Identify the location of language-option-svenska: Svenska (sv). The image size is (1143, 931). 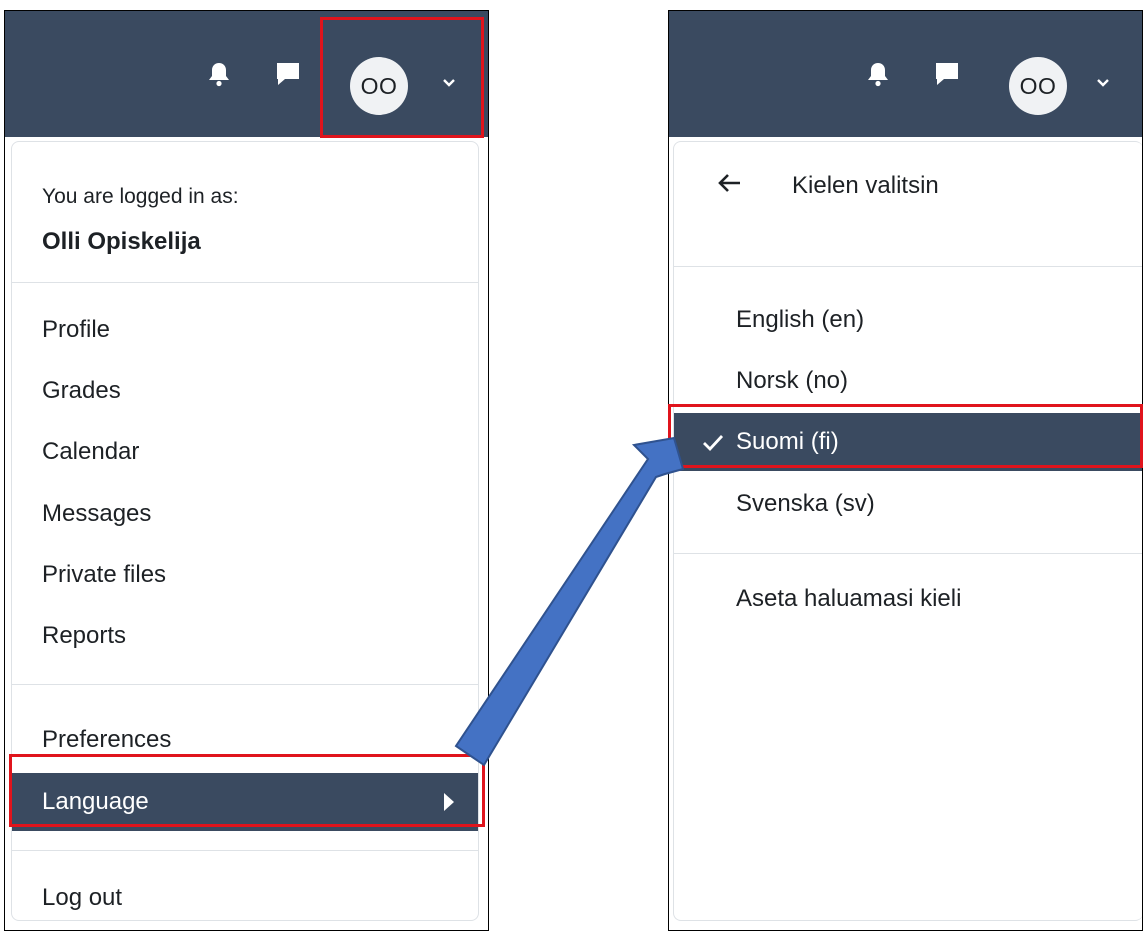
(908, 504).